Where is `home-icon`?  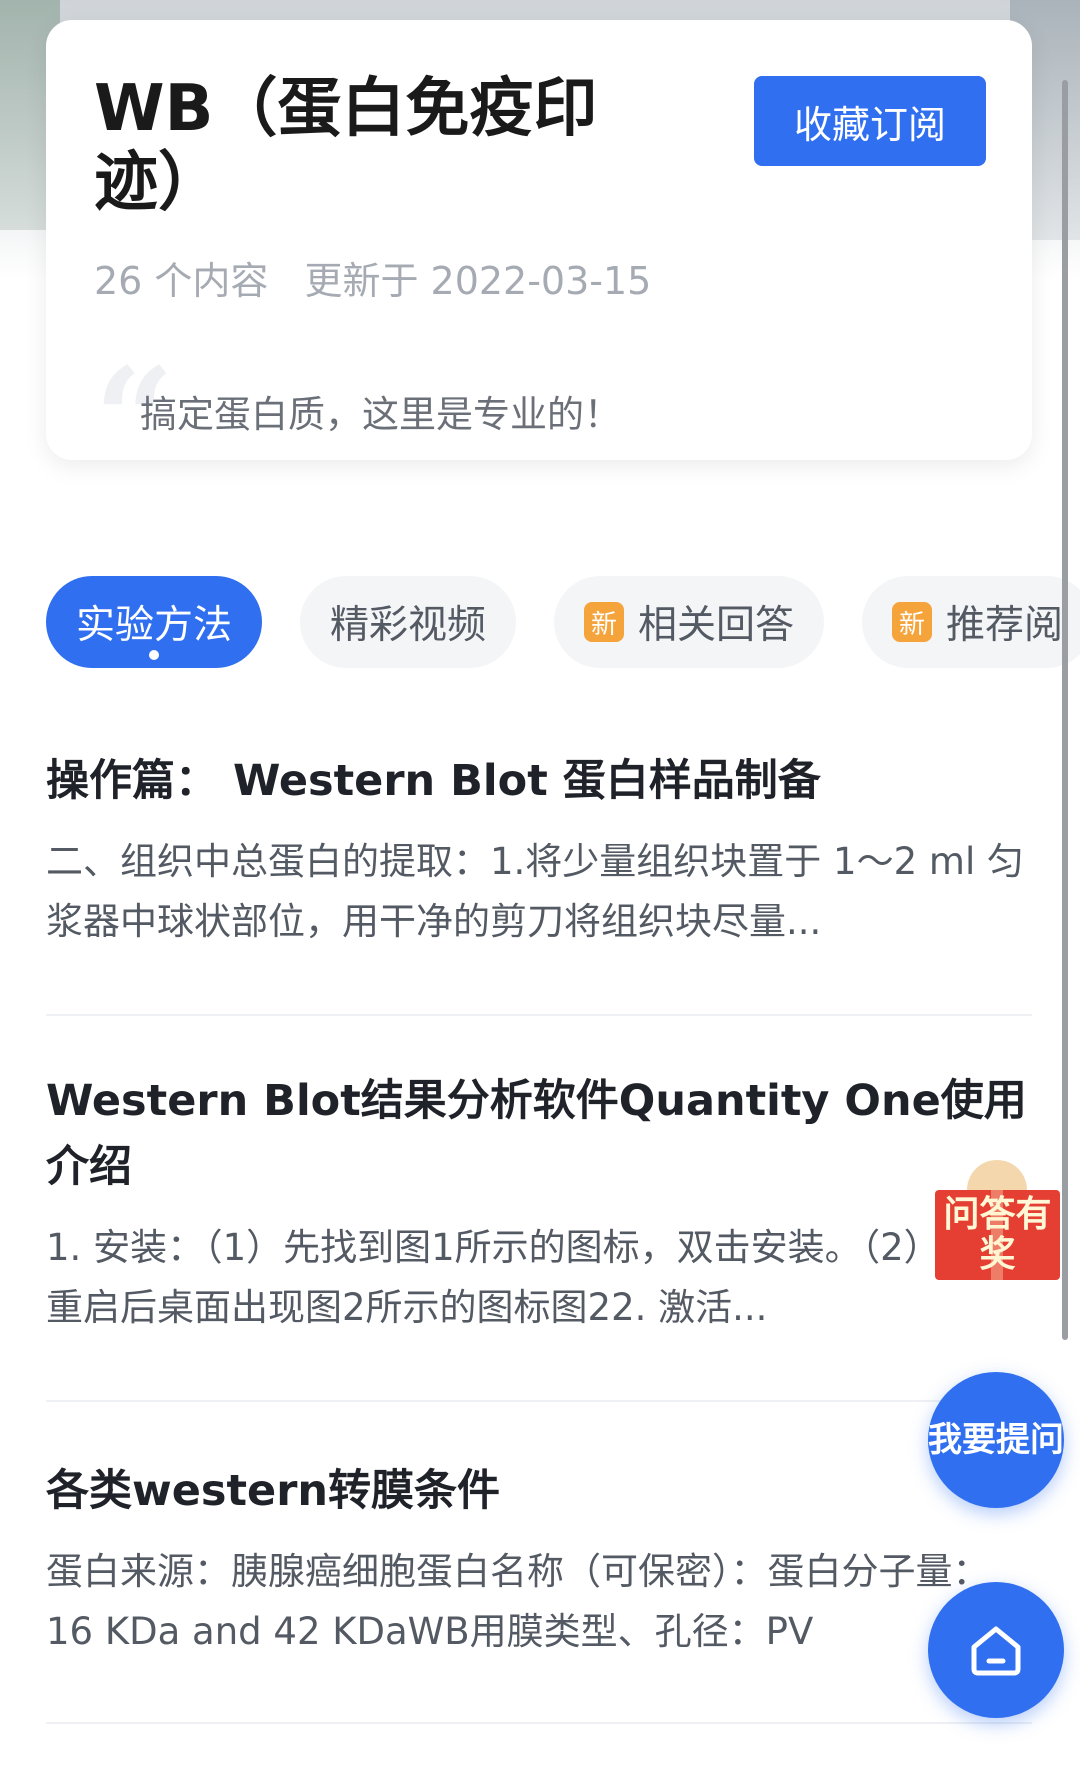 home-icon is located at coordinates (996, 1650).